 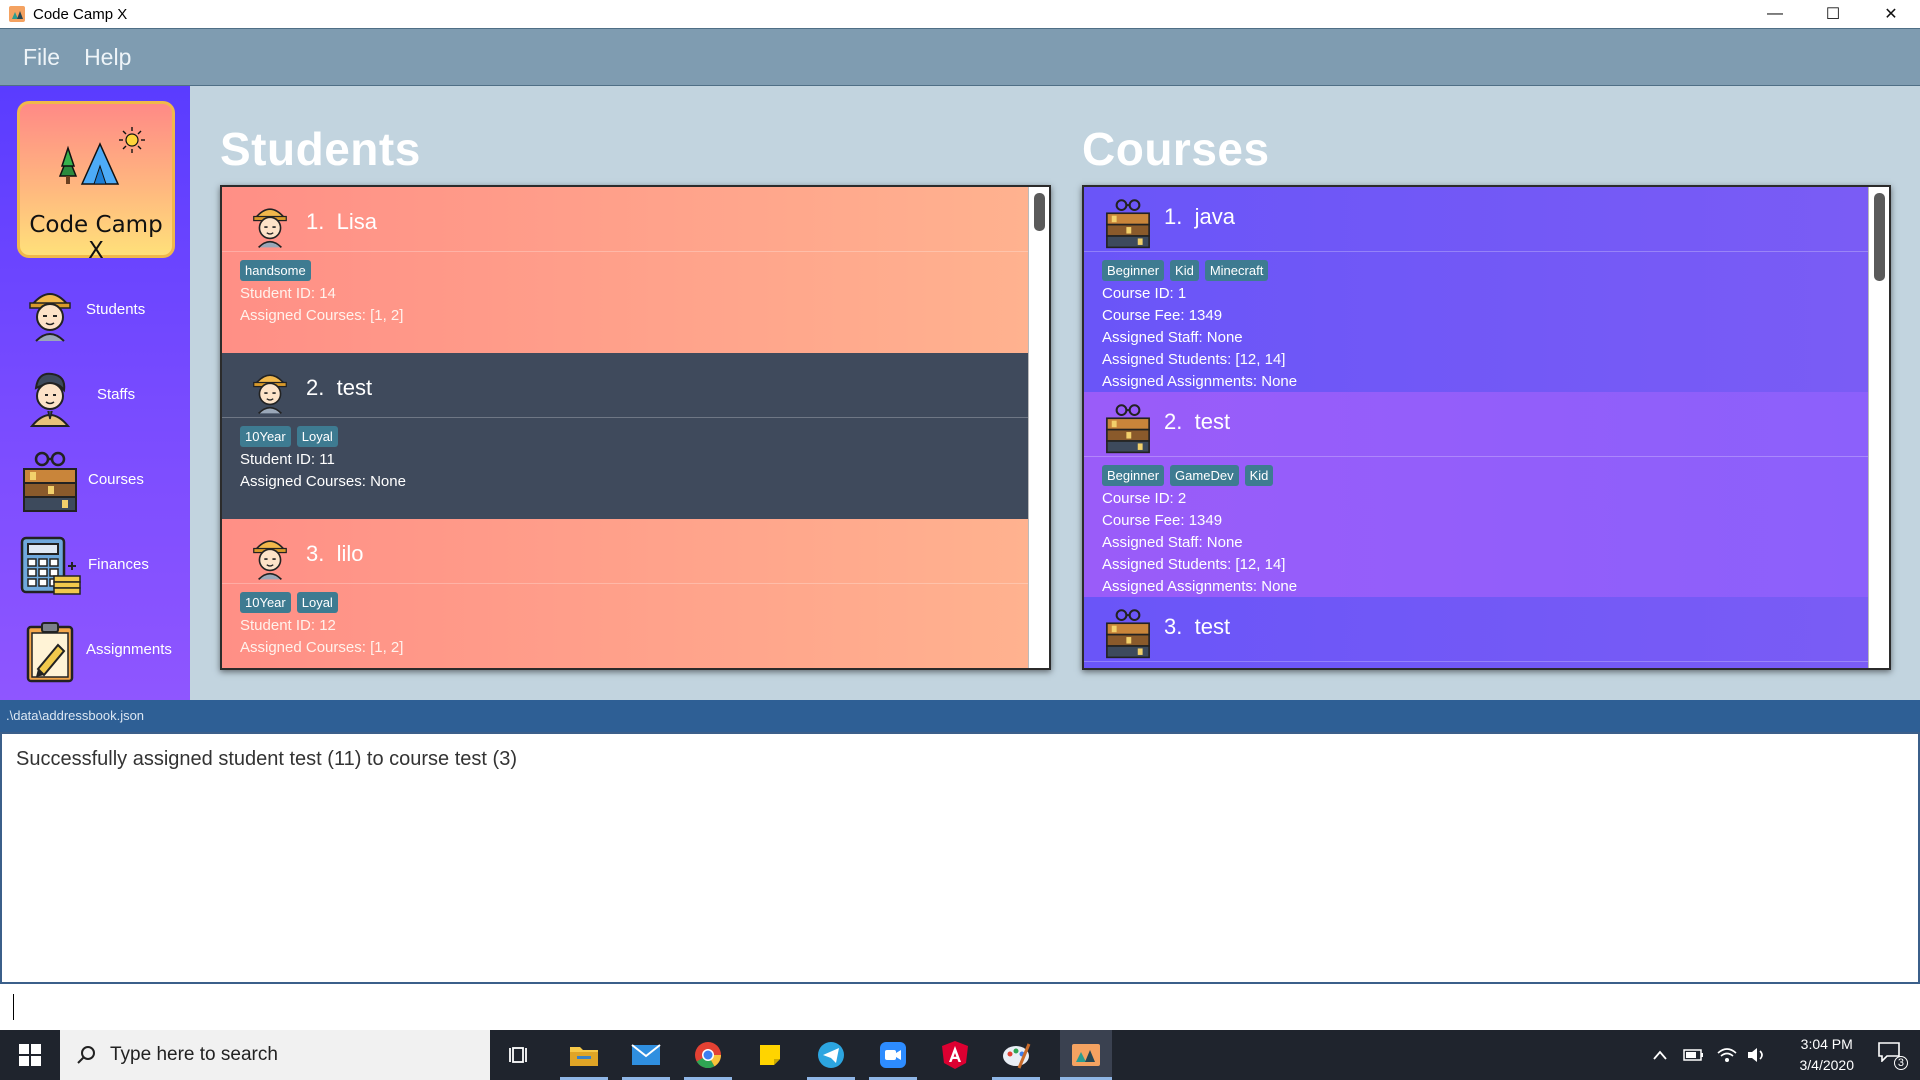 What do you see at coordinates (1197, 421) in the screenshot?
I see `course-name: 2. test` at bounding box center [1197, 421].